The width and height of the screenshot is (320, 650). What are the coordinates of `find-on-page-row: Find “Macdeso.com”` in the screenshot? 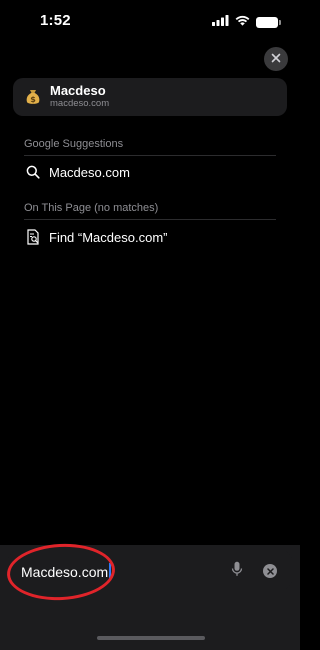 It's located at (150, 237).